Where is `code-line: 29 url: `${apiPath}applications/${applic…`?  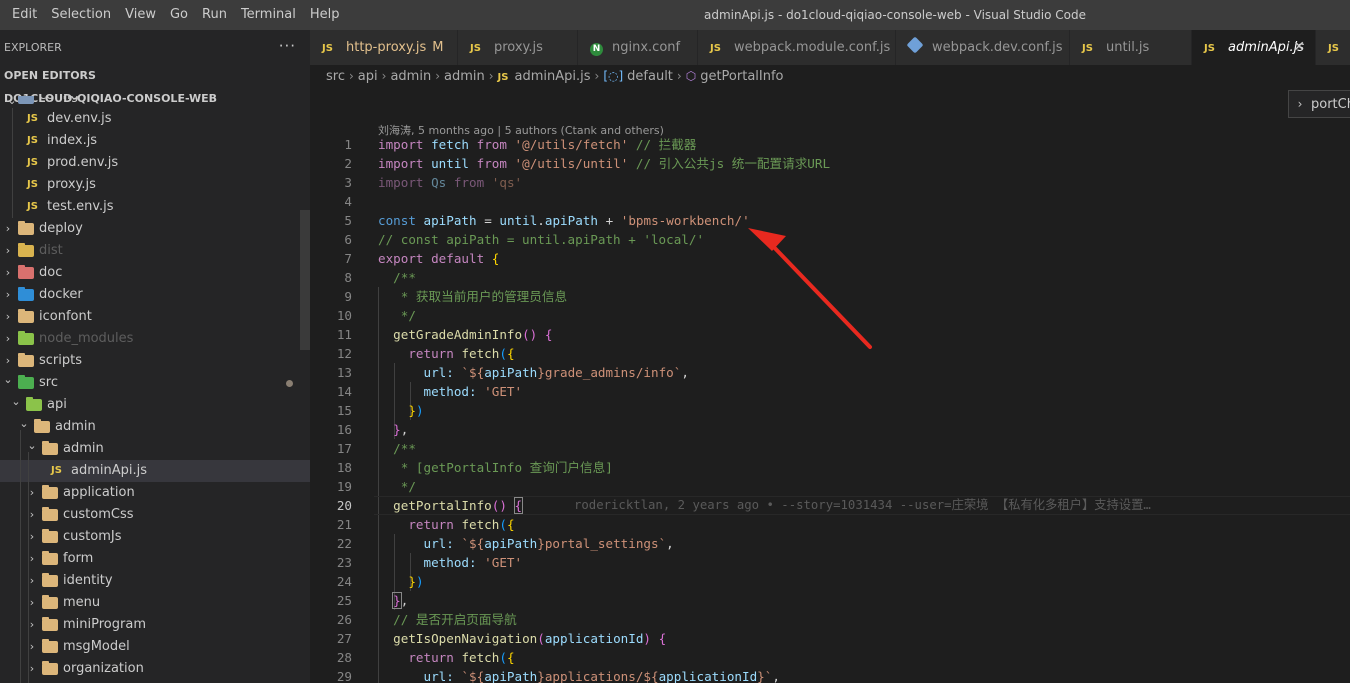
code-line: 29 url: `${apiPath}applications/${applic… is located at coordinates (558, 676).